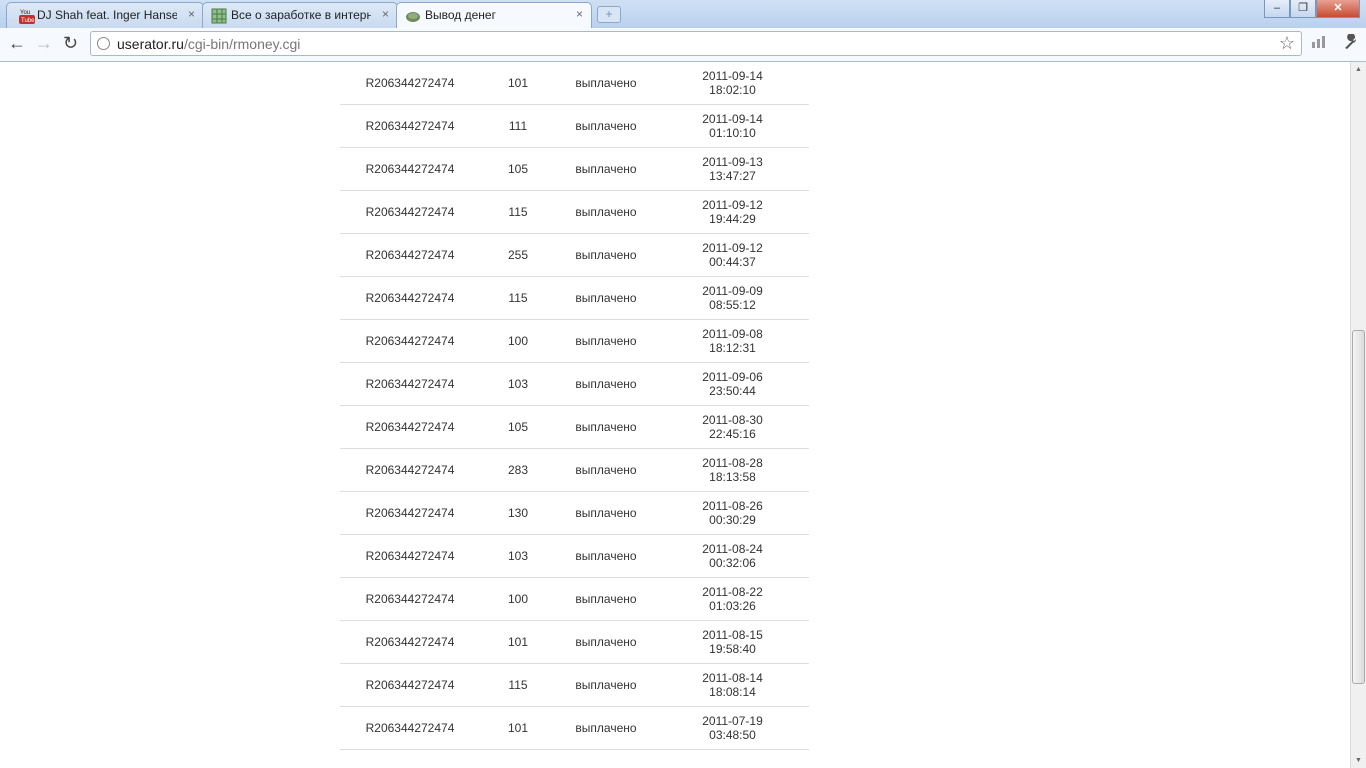  Describe the element at coordinates (732, 692) in the screenshot. I see `time-text: 18:08:14` at that location.